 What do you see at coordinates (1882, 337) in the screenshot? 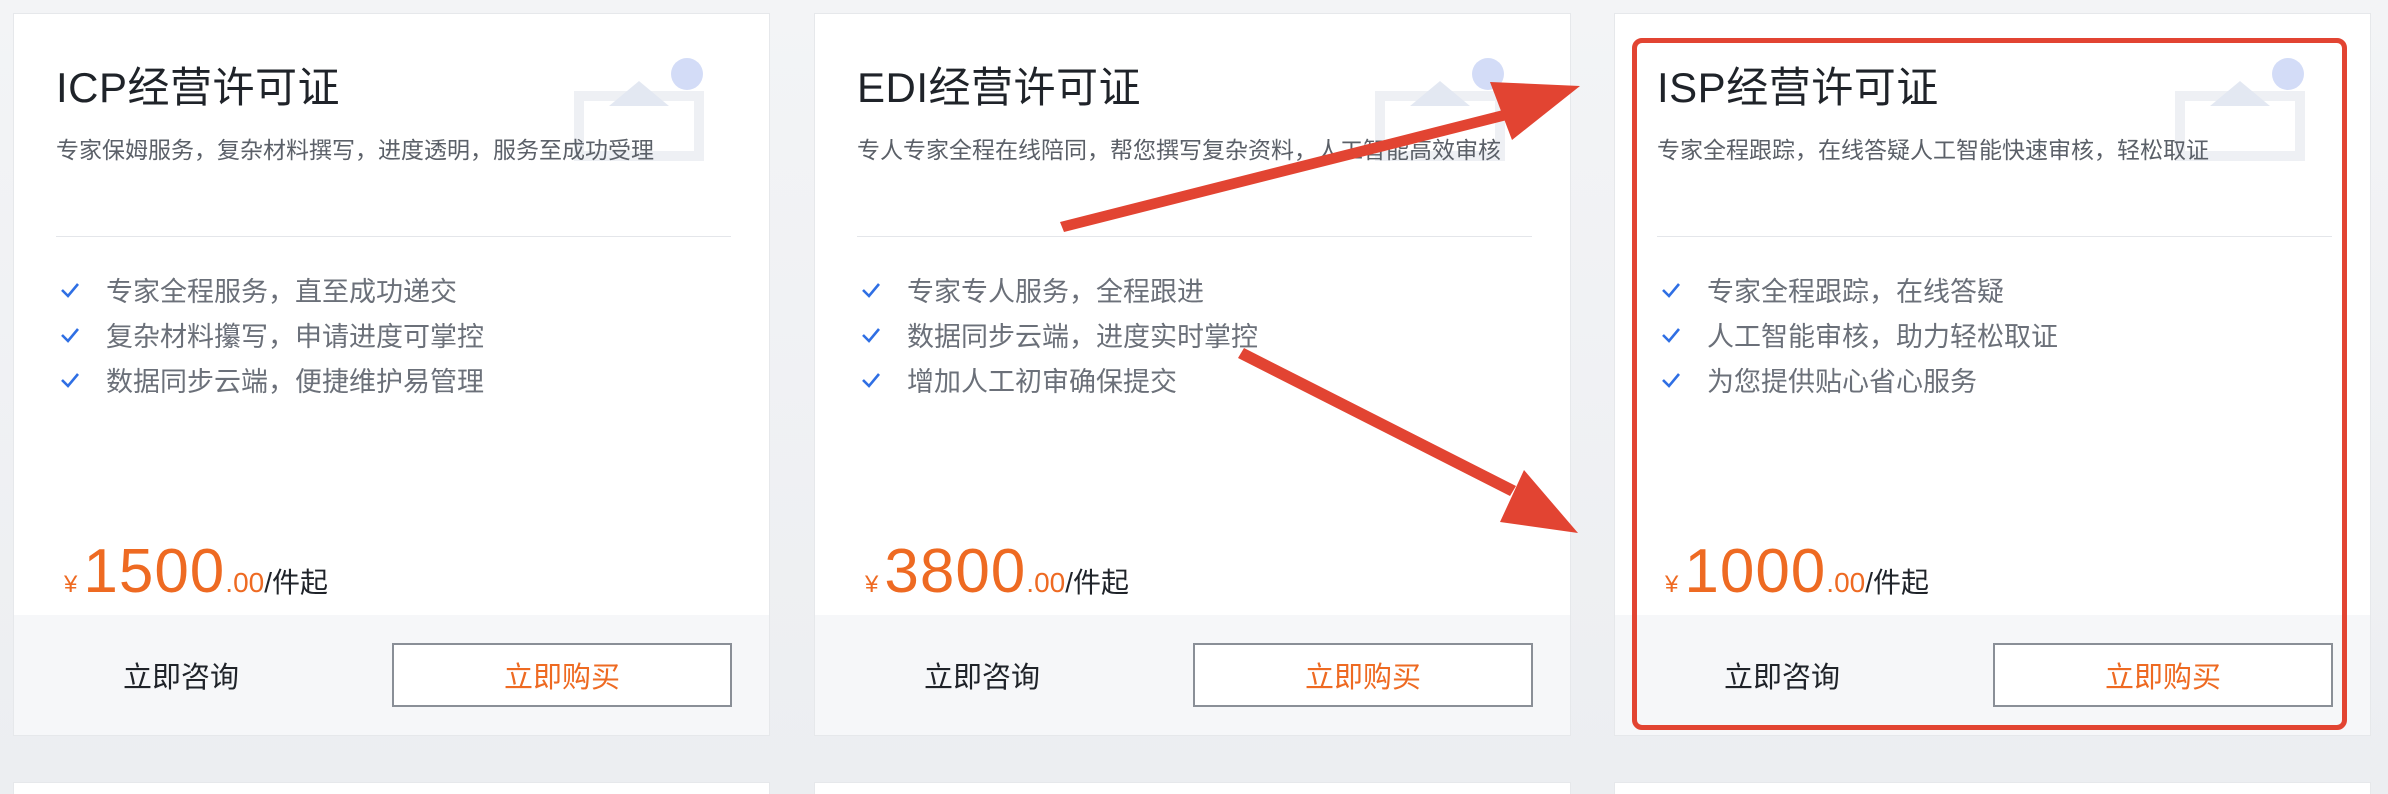
I see `feature-text: 人工智能审核，助力轻松取证` at bounding box center [1882, 337].